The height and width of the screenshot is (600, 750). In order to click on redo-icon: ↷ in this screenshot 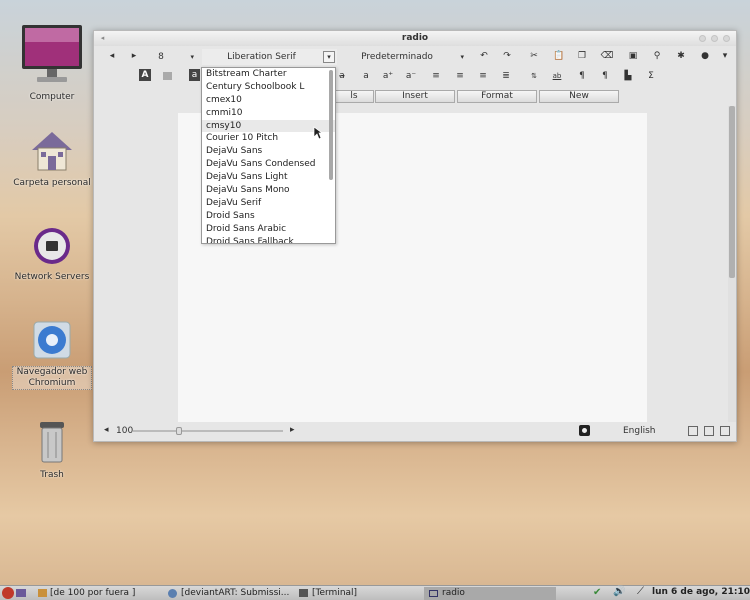, I will do `click(507, 56)`.